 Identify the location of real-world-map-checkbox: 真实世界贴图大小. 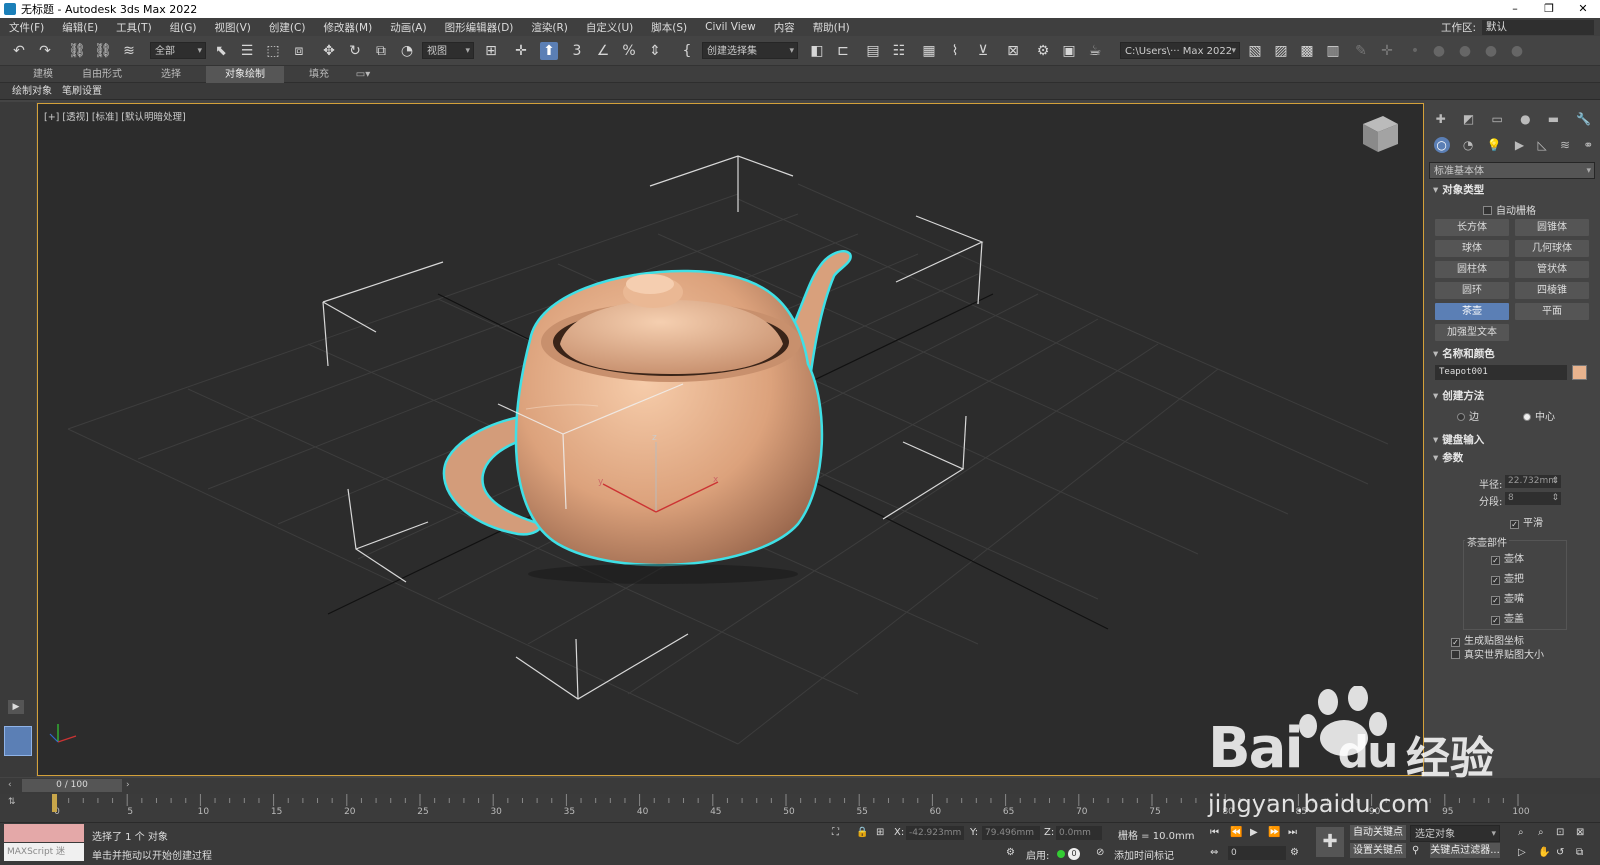
(1497, 653).